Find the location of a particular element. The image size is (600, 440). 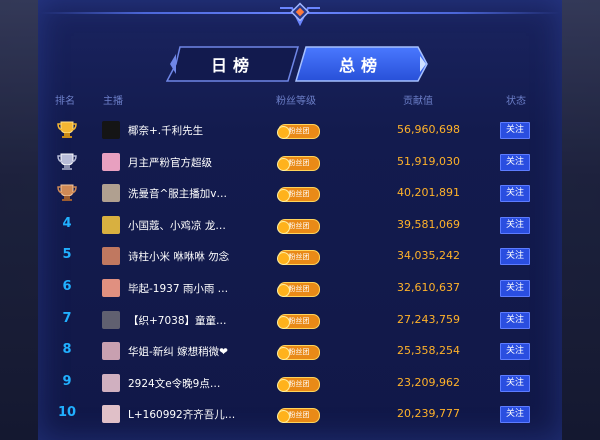

rank-number: 10 is located at coordinates (67, 413).